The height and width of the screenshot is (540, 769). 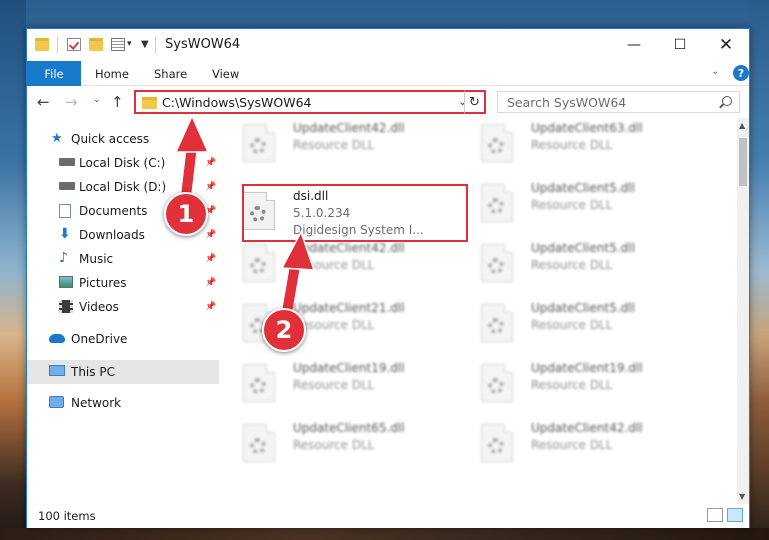 What do you see at coordinates (145, 44) in the screenshot?
I see `customize-toolbar-icon: ▼` at bounding box center [145, 44].